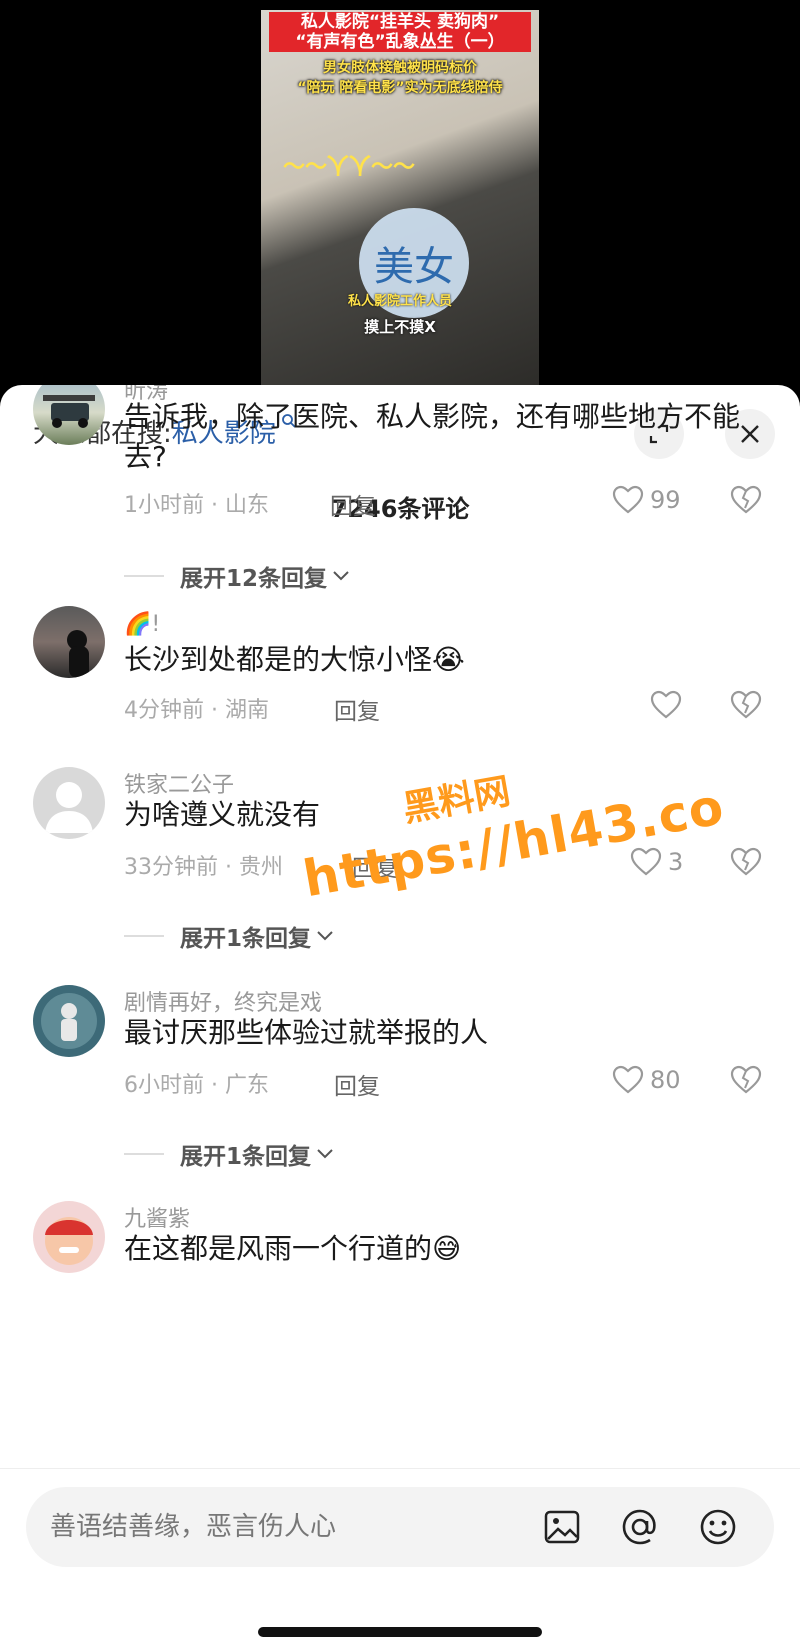 The width and height of the screenshot is (800, 1648). Describe the element at coordinates (562, 1527) in the screenshot. I see `image-icon` at that location.